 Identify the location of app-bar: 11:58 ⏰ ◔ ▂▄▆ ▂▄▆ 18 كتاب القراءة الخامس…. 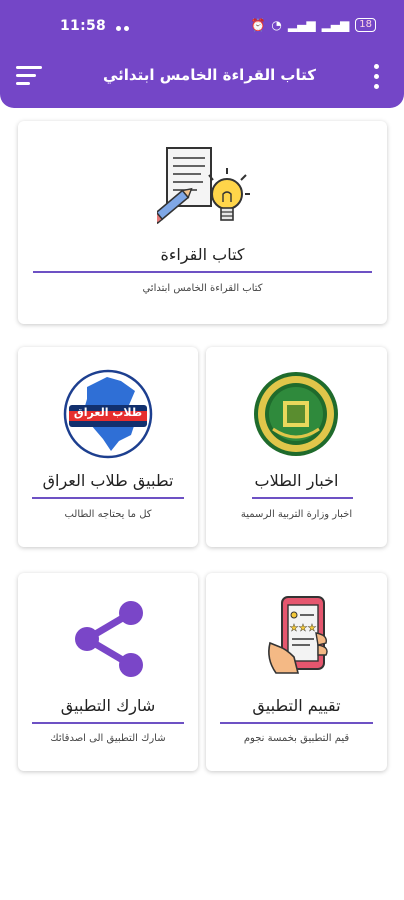
(202, 54).